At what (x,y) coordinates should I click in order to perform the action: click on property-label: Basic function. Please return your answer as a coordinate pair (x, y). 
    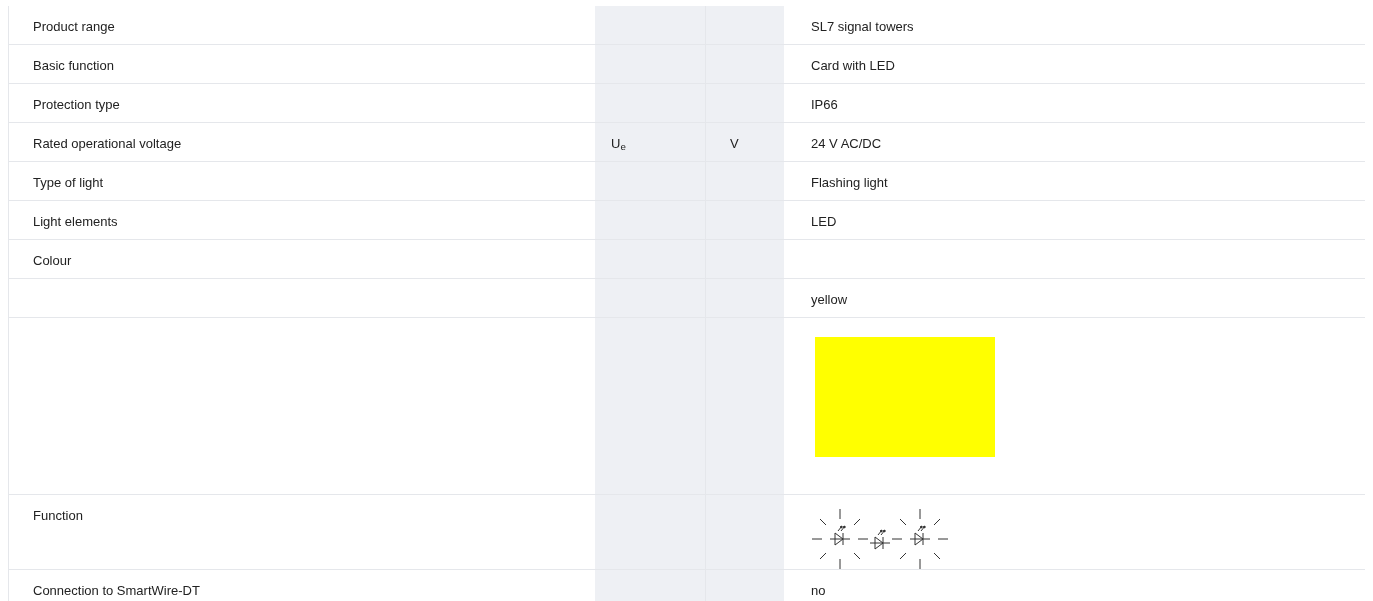
    Looking at the image, I should click on (73, 65).